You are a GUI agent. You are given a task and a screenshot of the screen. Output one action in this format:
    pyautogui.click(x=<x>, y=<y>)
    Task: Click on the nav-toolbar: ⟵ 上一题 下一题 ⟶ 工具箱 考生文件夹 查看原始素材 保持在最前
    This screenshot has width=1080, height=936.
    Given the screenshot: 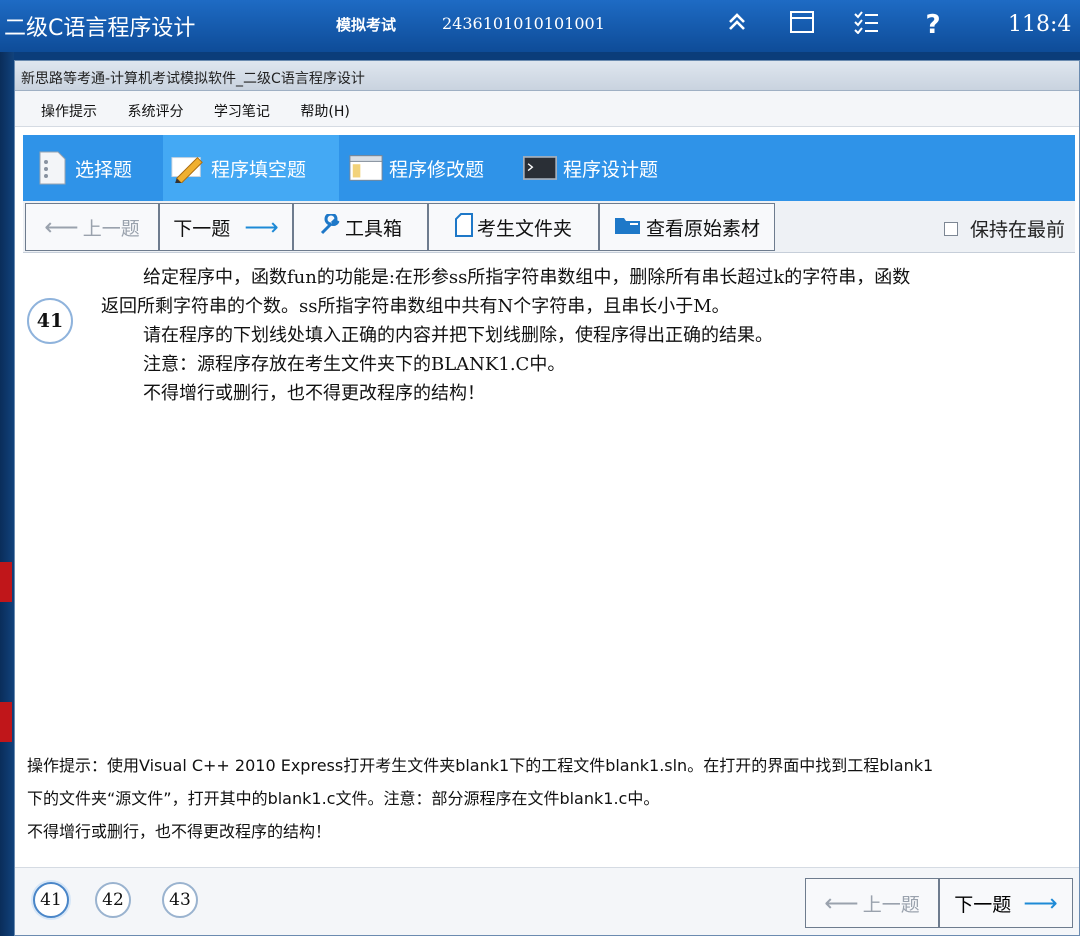 What is the action you would take?
    pyautogui.click(x=549, y=227)
    